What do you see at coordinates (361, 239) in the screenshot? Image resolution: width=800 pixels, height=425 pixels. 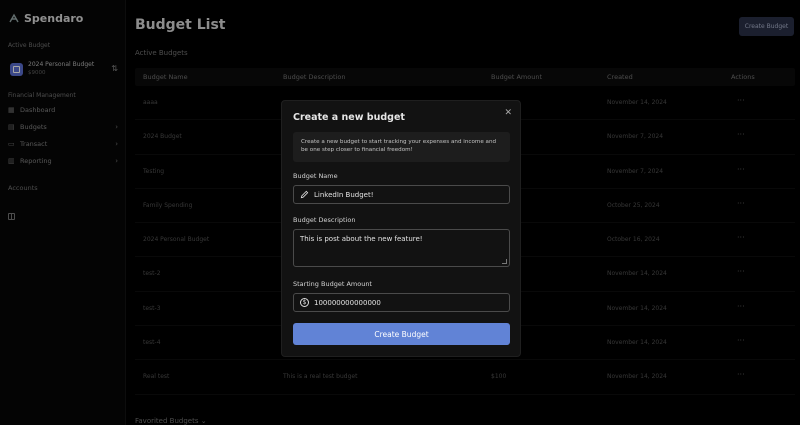 I see `budget-description-value: This is post about the new feature!` at bounding box center [361, 239].